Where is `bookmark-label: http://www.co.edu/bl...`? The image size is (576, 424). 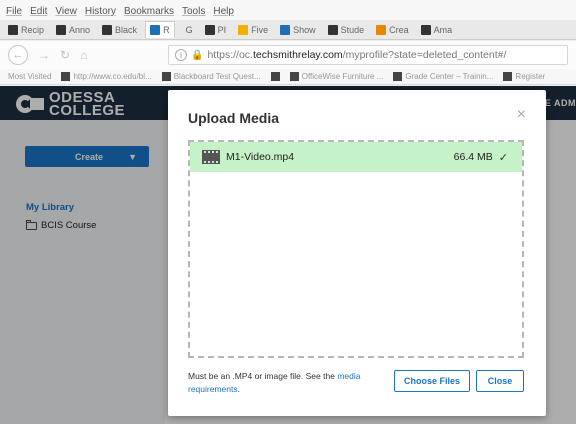
bookmark-label: http://www.co.edu/bl... is located at coordinates (112, 76).